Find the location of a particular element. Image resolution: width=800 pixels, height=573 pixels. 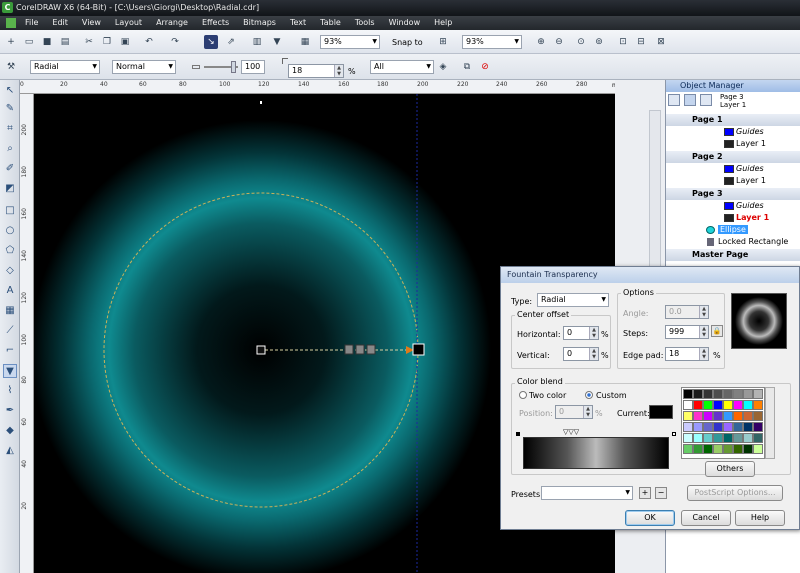

snap-options-icon: ⊞ is located at coordinates (443, 42).